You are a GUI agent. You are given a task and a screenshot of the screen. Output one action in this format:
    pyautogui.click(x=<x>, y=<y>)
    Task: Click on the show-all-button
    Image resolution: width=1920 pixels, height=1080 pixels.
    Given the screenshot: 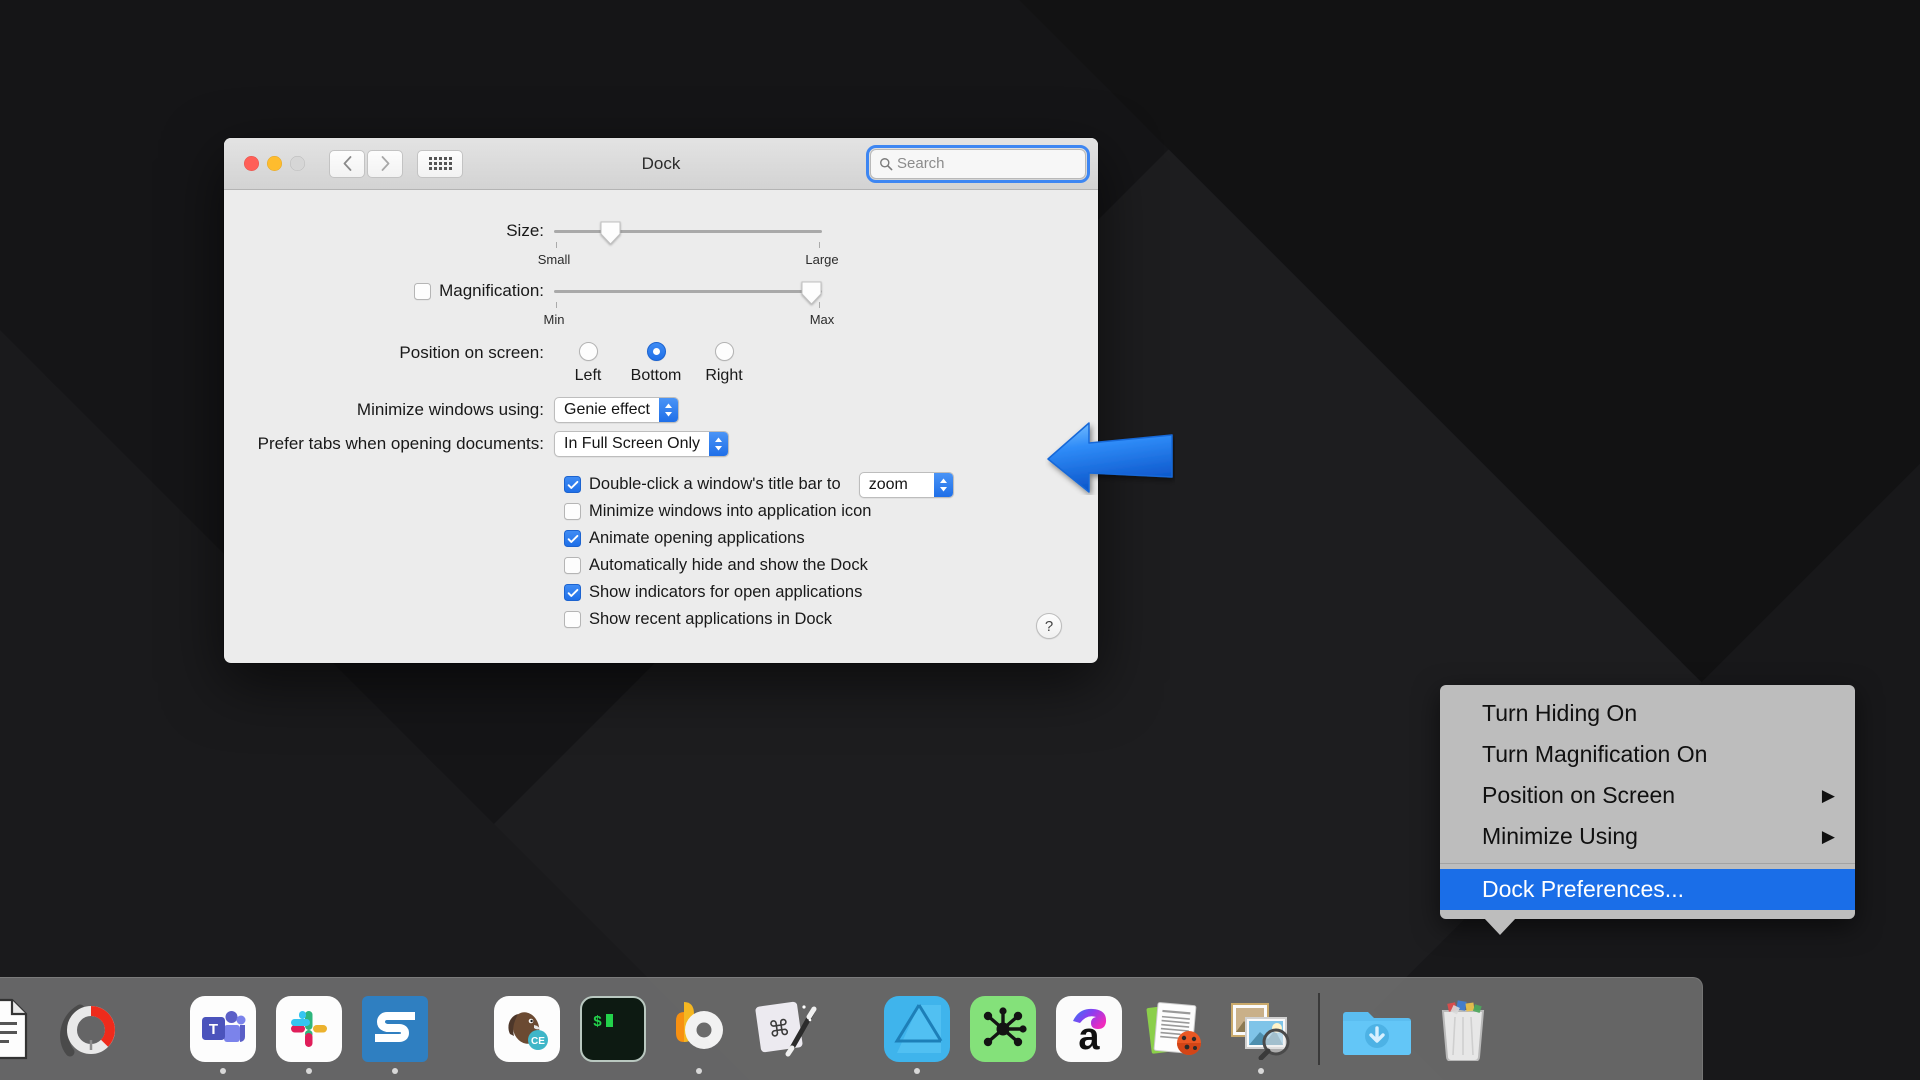 What is the action you would take?
    pyautogui.click(x=440, y=163)
    